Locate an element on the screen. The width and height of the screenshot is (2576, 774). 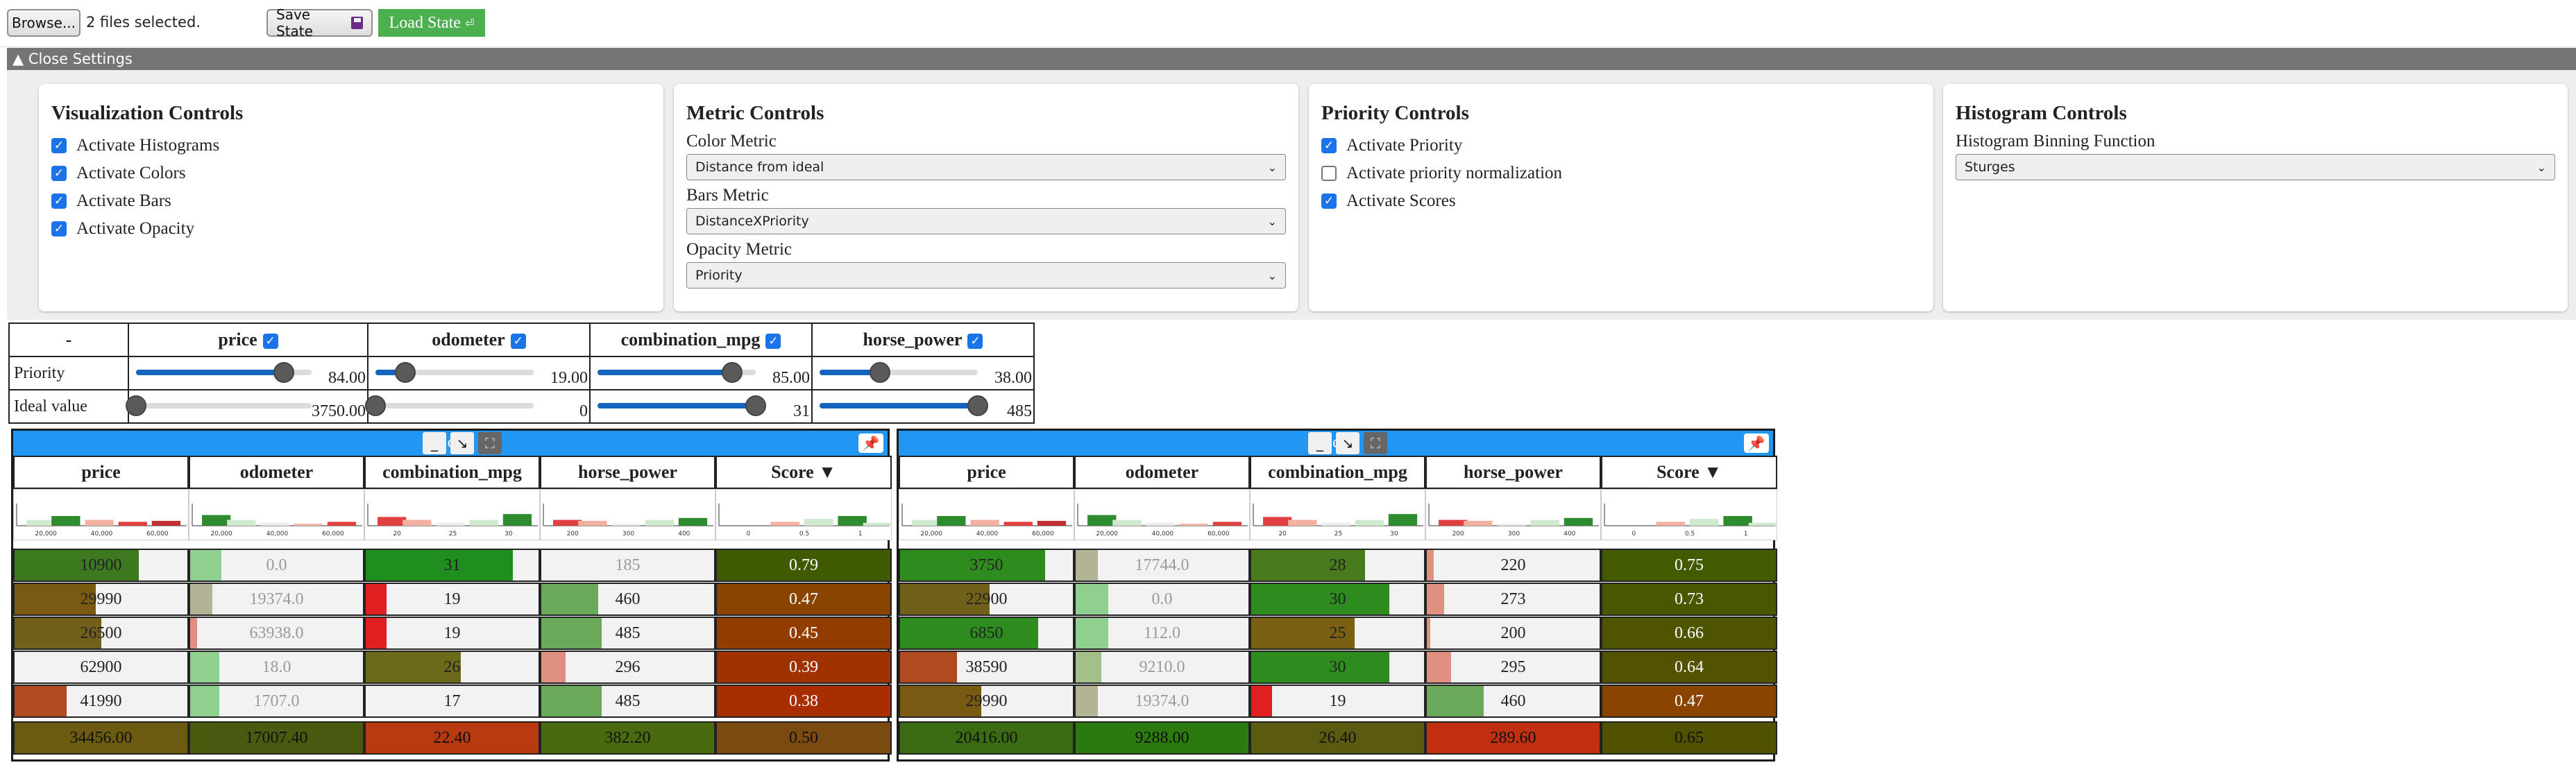
opacity-metric-select: Priority ⌄ is located at coordinates (986, 275).